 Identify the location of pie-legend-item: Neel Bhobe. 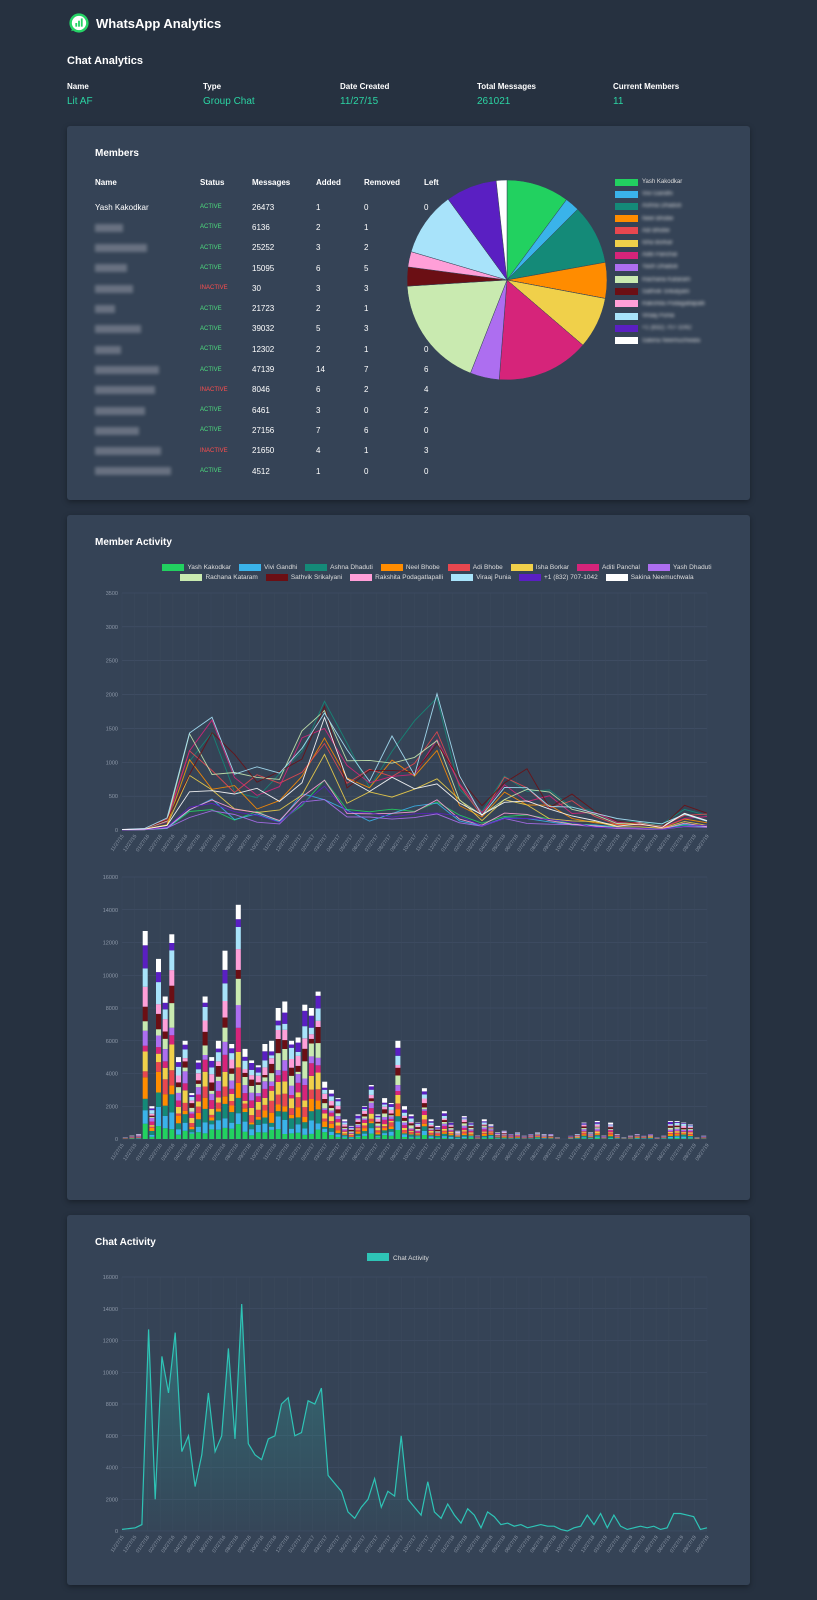
(660, 219).